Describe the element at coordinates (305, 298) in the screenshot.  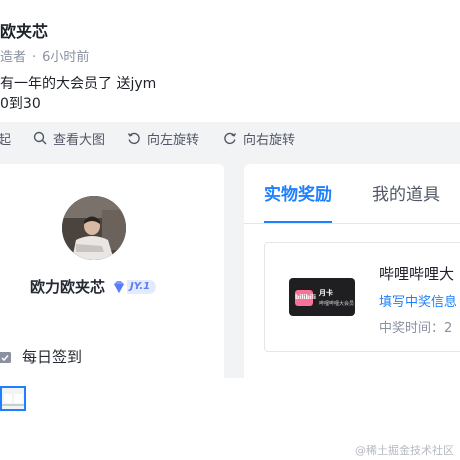
I see `bilibili-logo: bilibili` at that location.